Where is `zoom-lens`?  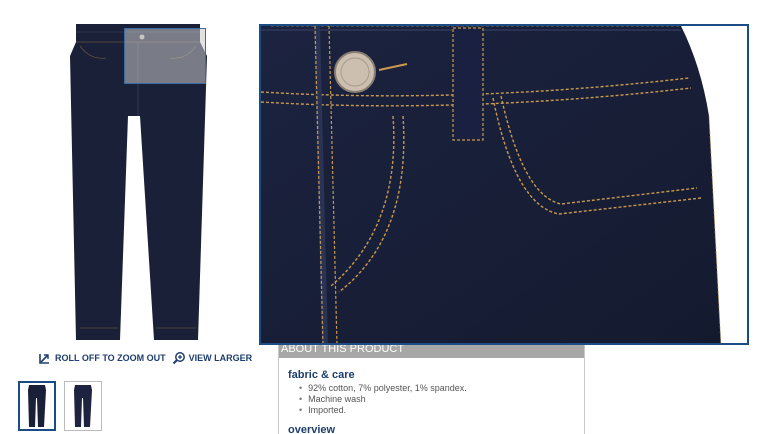
zoom-lens is located at coordinates (165, 56).